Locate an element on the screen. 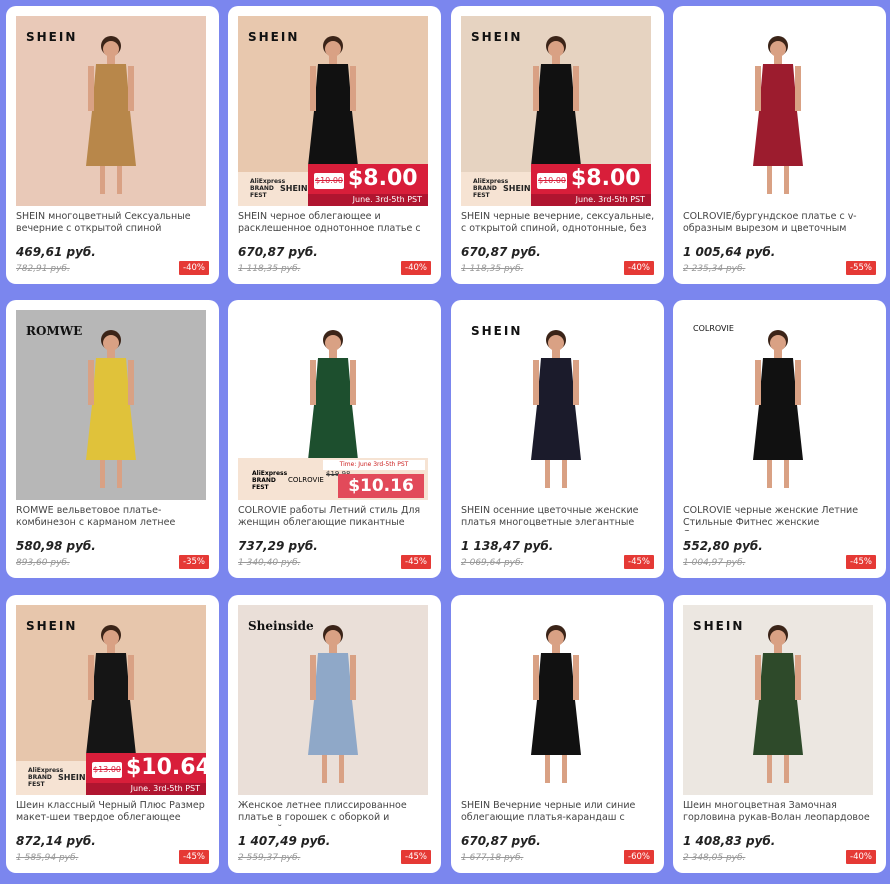 This screenshot has width=890, height=884. product-image: ROMWE is located at coordinates (111, 405).